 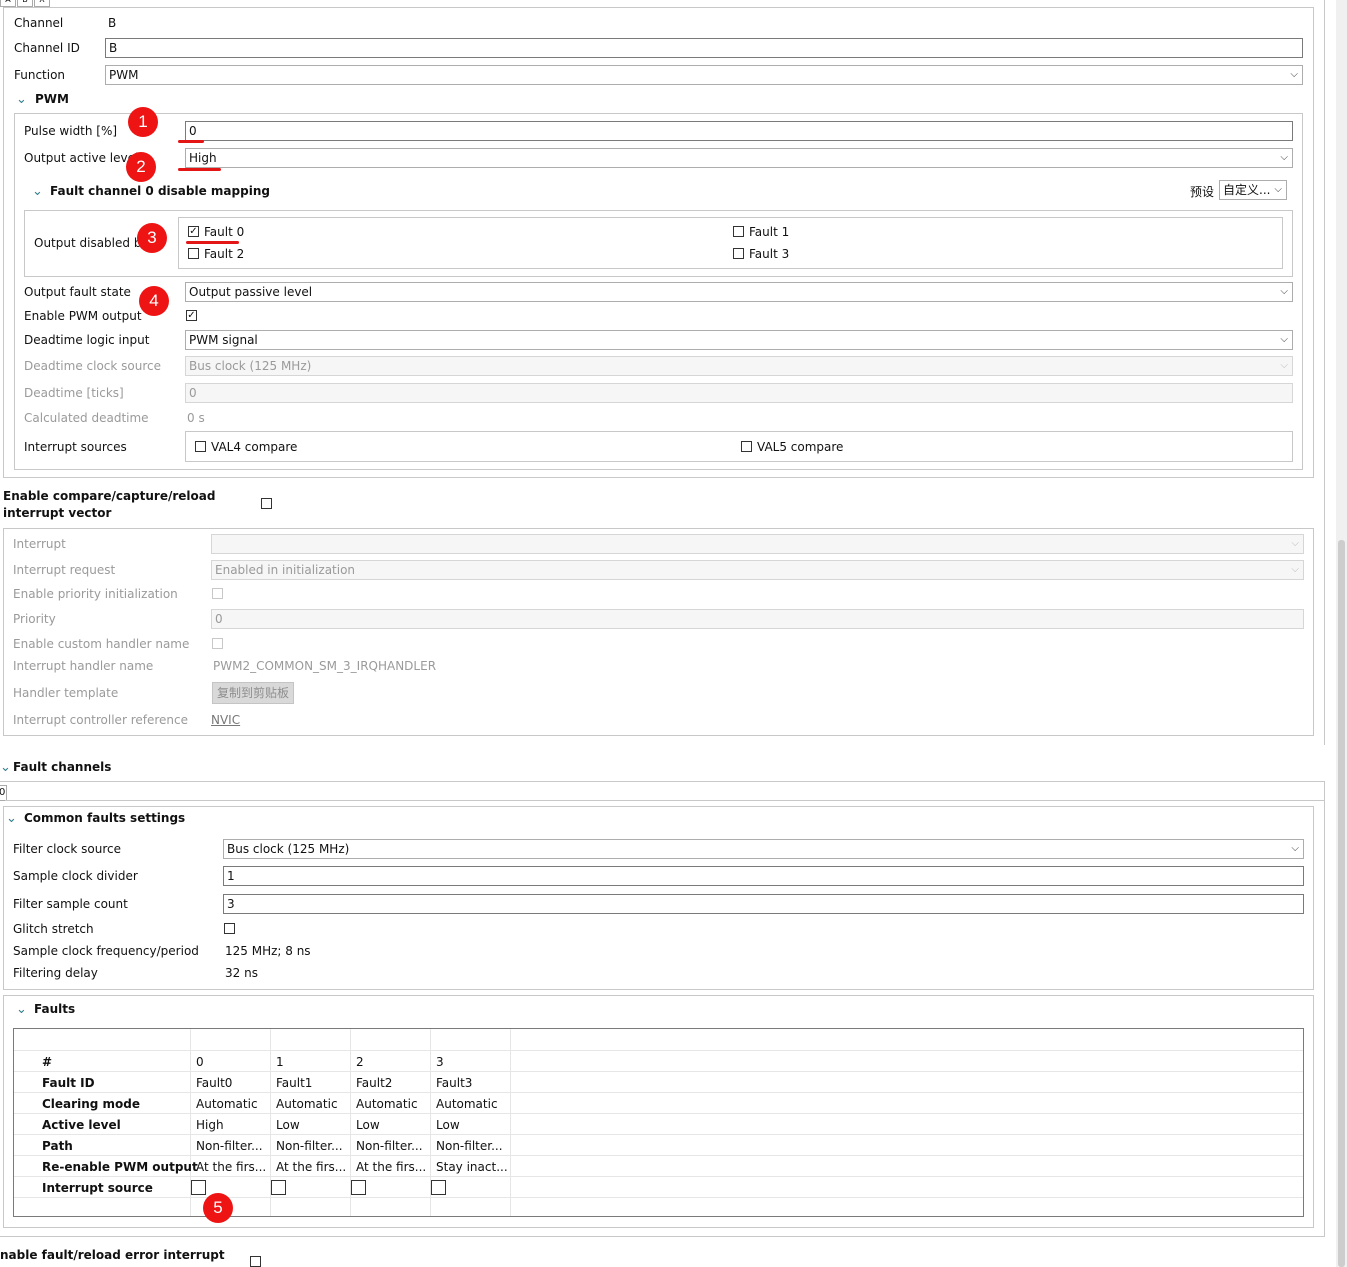 What do you see at coordinates (199, 169) in the screenshot?
I see `annotation-underline` at bounding box center [199, 169].